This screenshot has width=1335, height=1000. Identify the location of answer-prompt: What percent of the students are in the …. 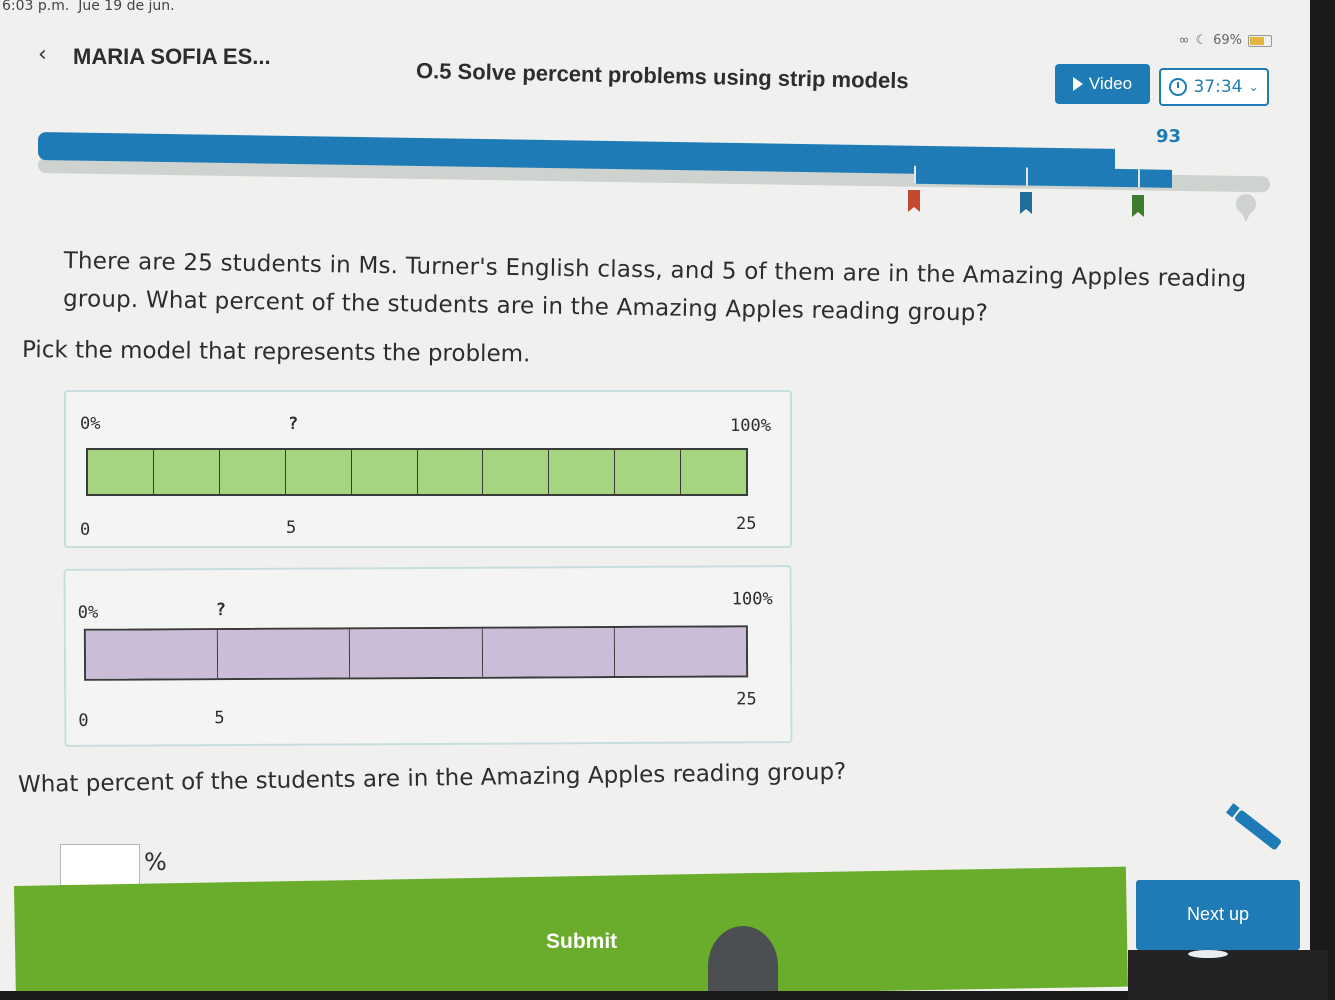
(432, 778).